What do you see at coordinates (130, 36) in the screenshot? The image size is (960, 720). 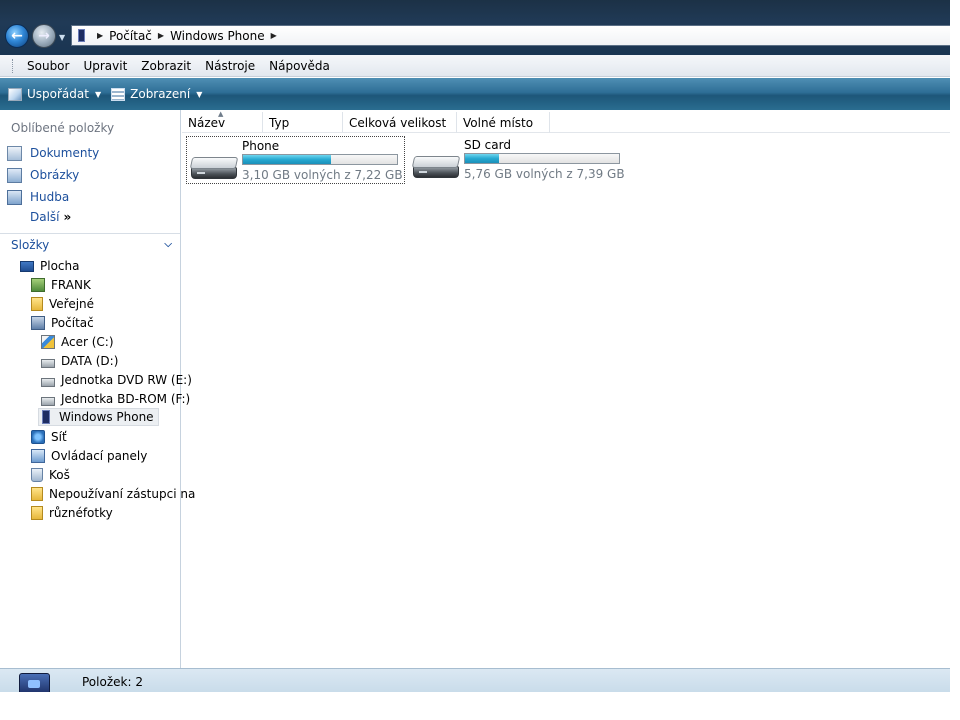 I see `breadcrumb-computer: Počítač` at bounding box center [130, 36].